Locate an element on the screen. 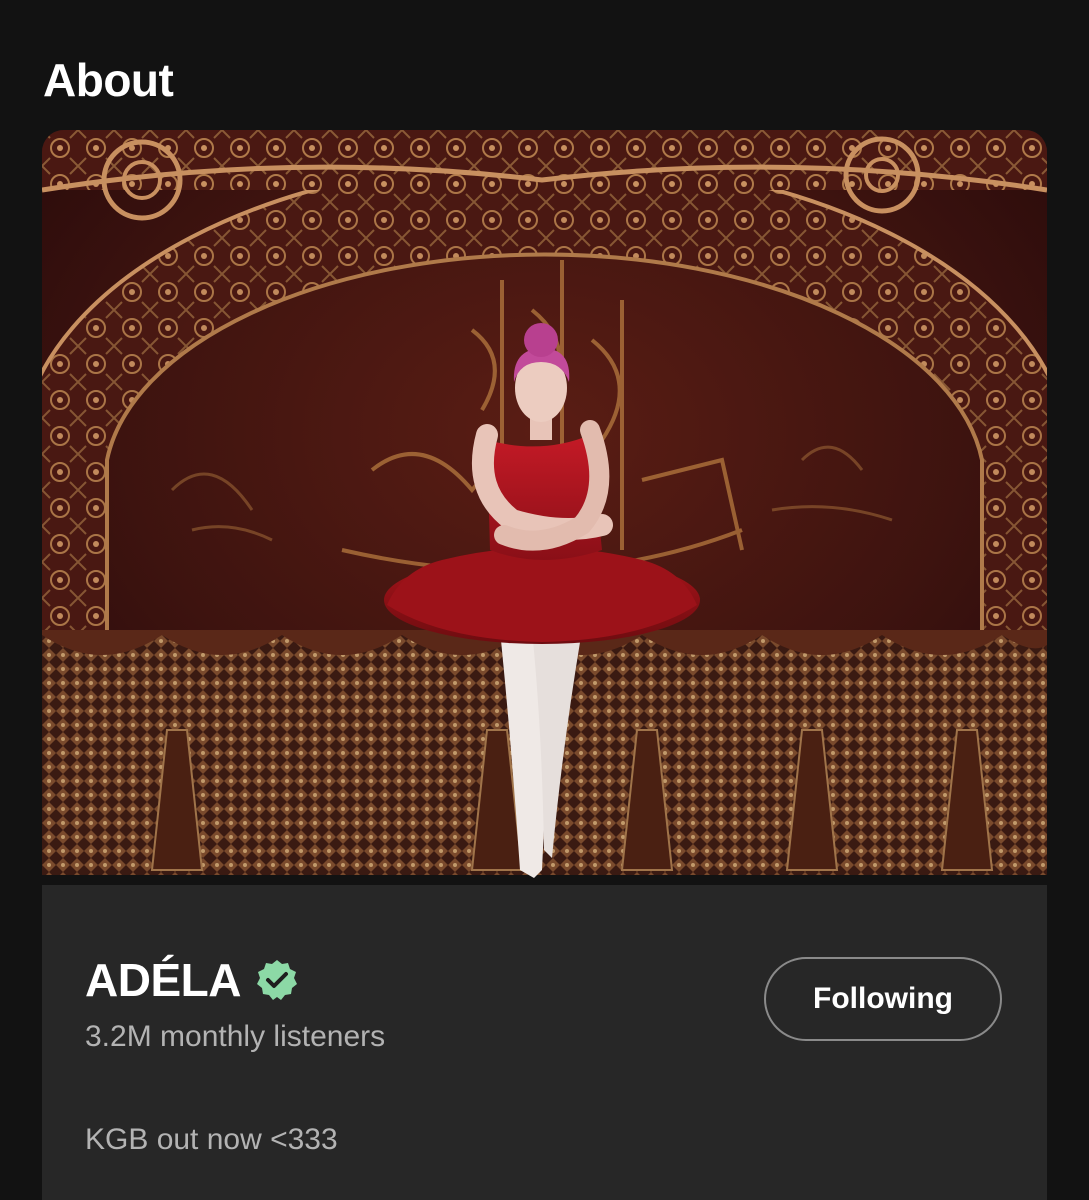  monthly-listeners: 3.2M monthly listeners is located at coordinates (235, 1036).